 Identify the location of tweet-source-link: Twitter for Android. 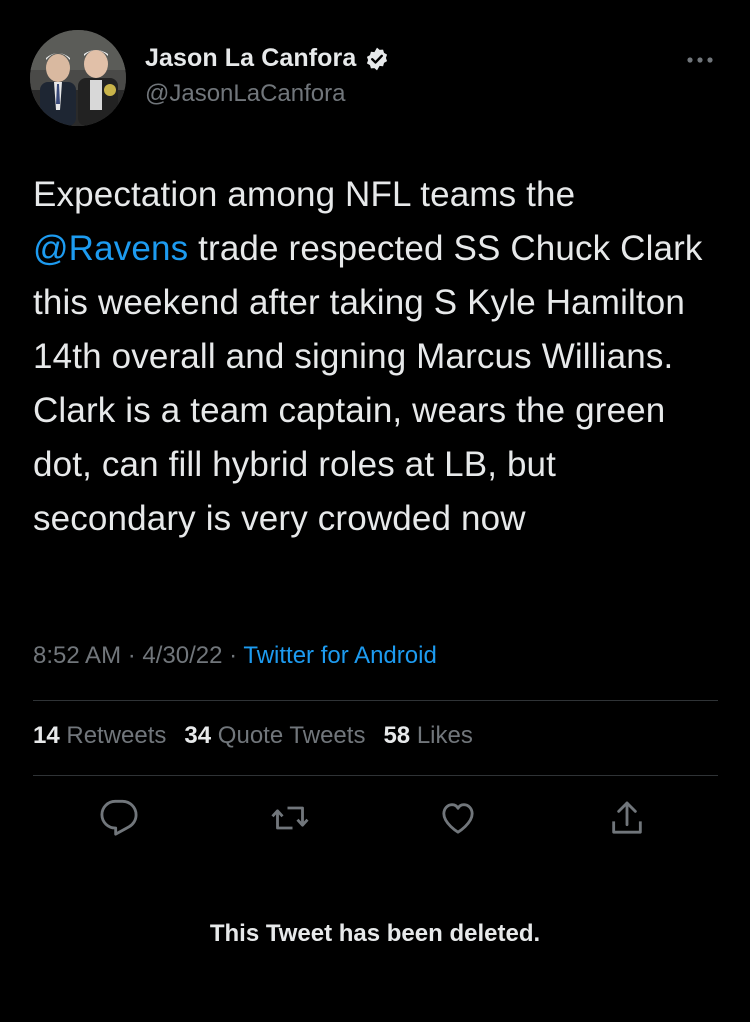
(339, 655).